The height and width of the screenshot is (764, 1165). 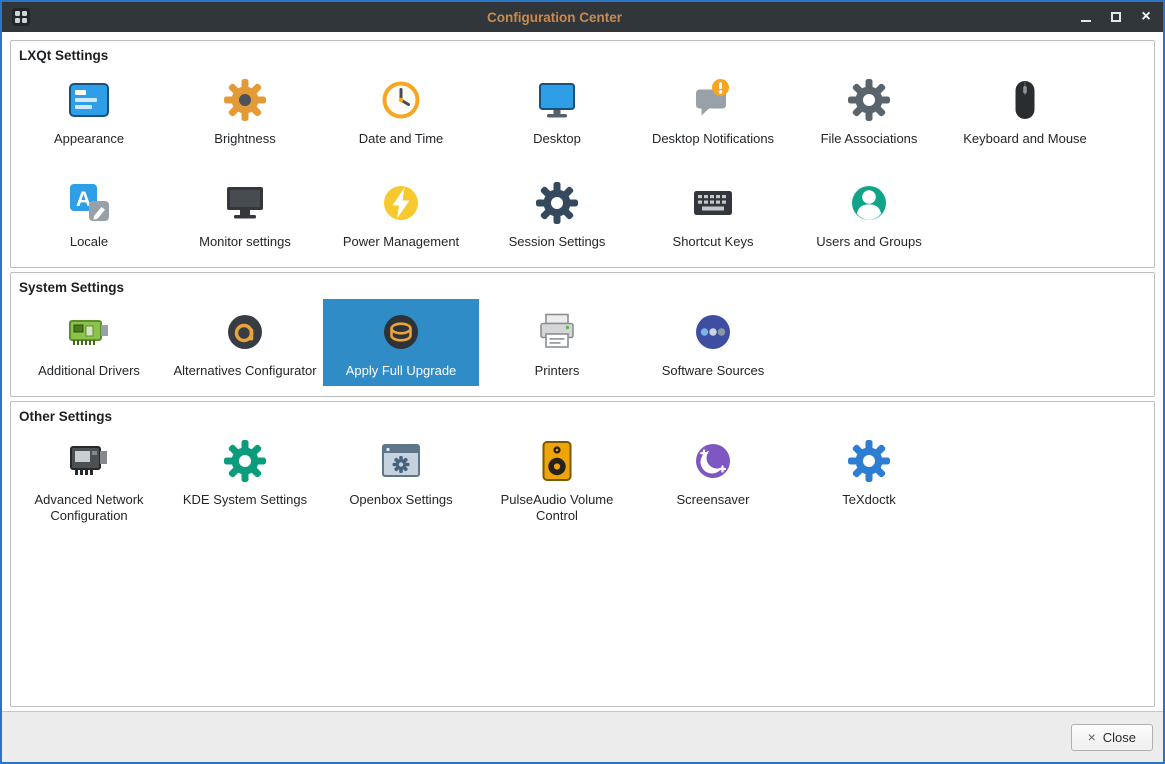 What do you see at coordinates (869, 203) in the screenshot?
I see `users-groups-icon` at bounding box center [869, 203].